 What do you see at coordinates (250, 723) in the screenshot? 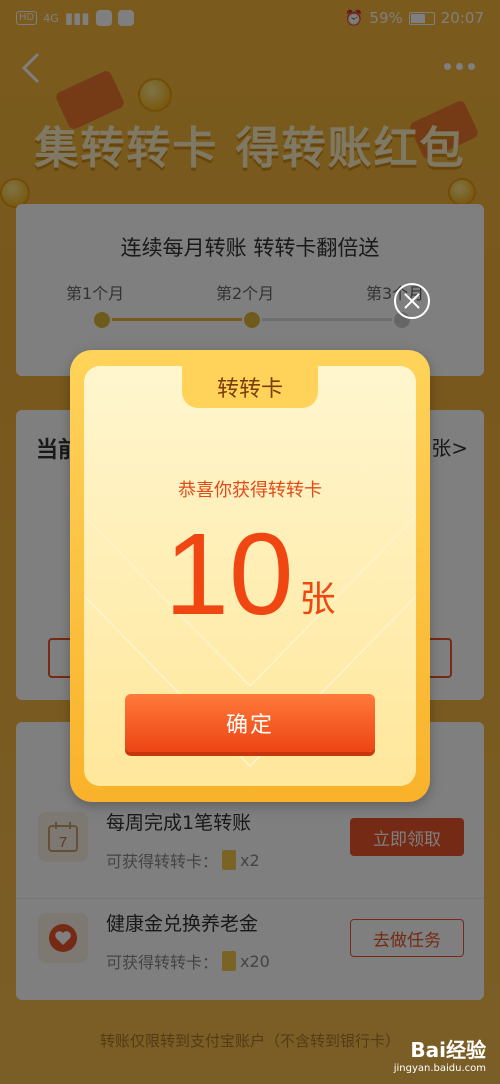
I see `confirm-button: 确定` at bounding box center [250, 723].